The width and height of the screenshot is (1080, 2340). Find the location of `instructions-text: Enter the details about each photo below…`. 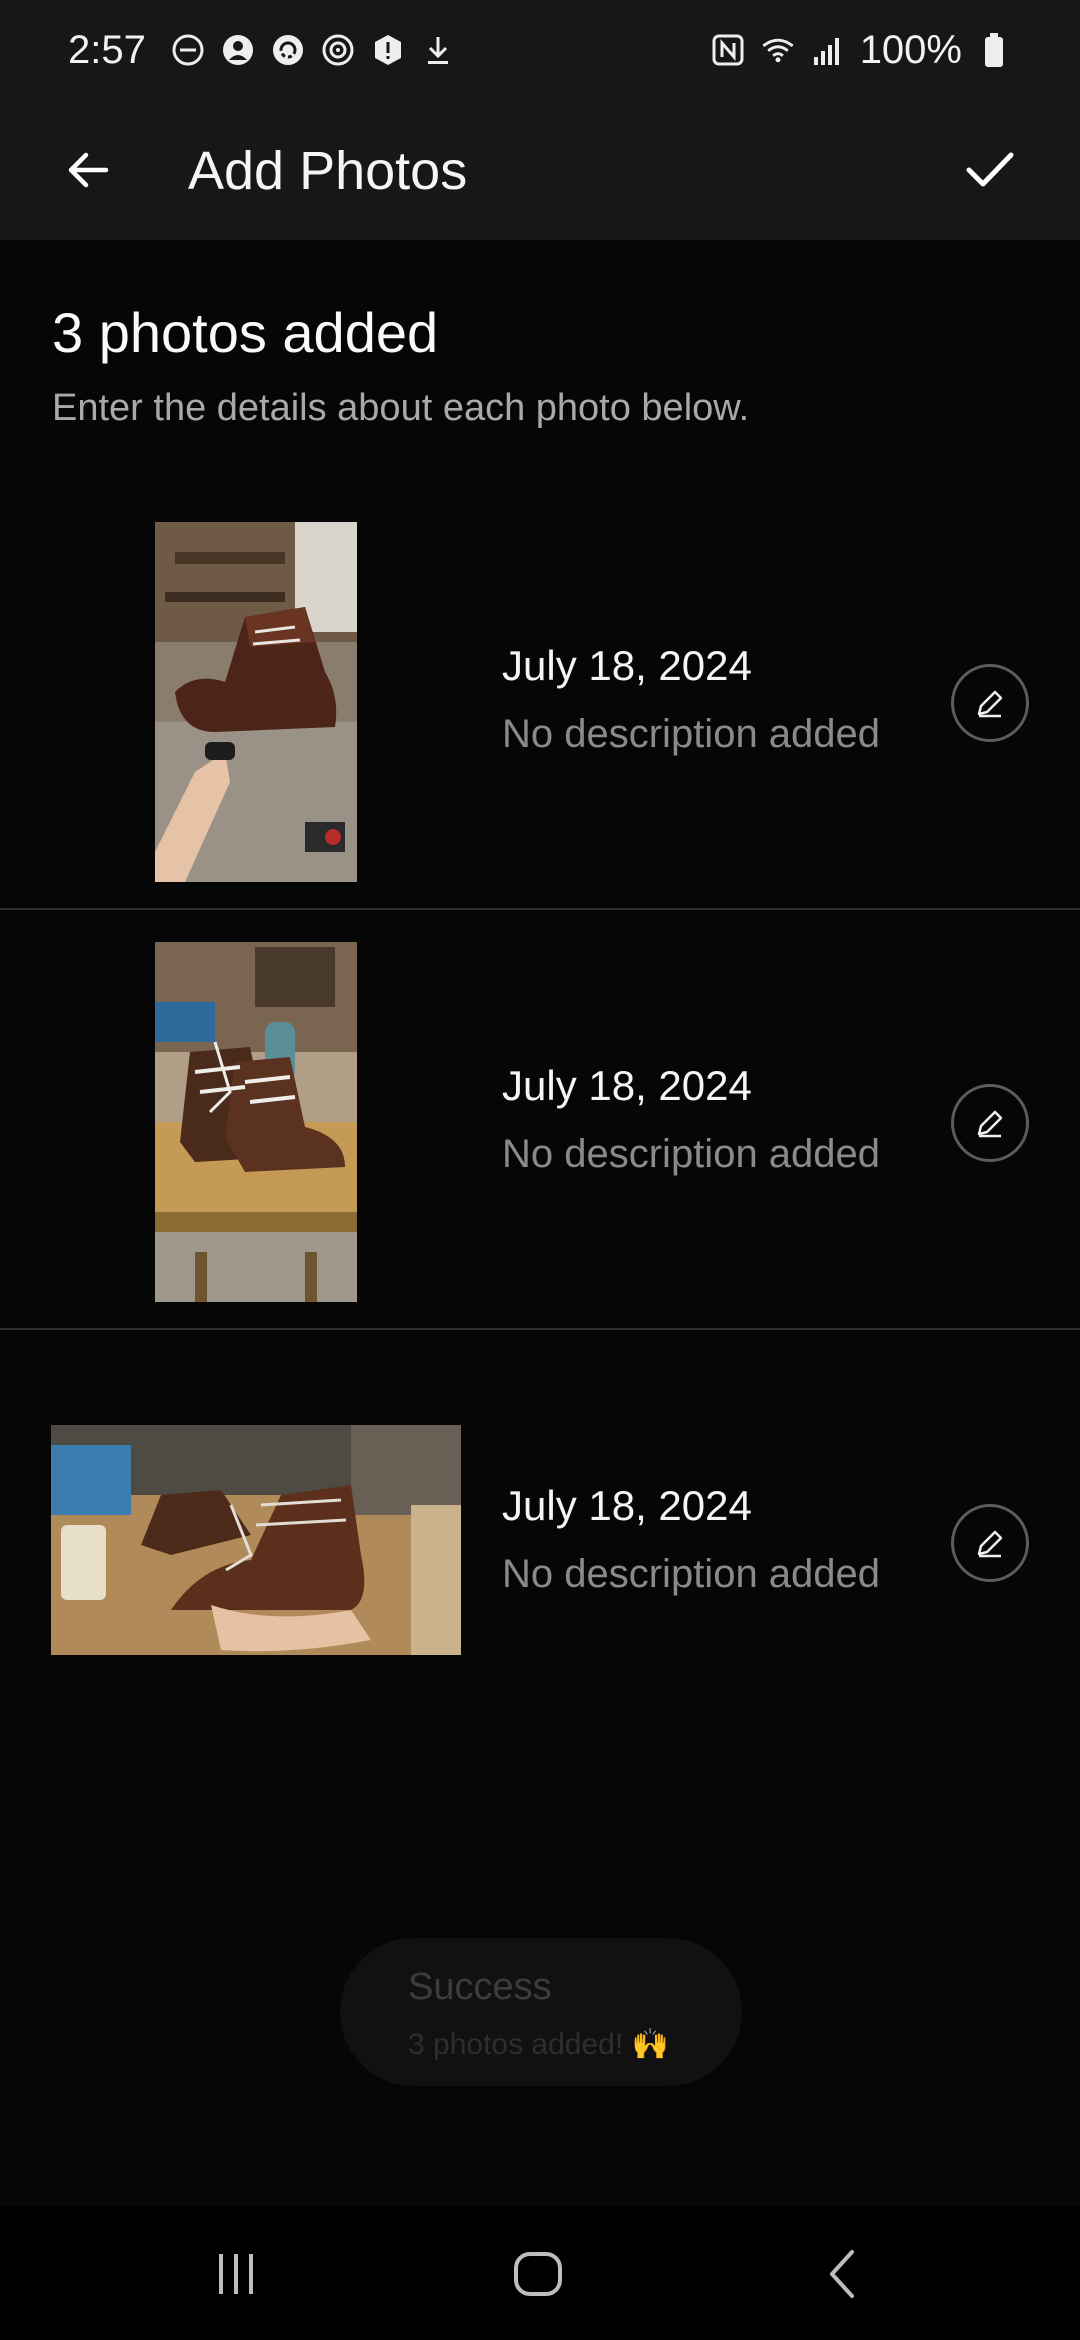

instructions-text: Enter the details about each photo below… is located at coordinates (401, 408).